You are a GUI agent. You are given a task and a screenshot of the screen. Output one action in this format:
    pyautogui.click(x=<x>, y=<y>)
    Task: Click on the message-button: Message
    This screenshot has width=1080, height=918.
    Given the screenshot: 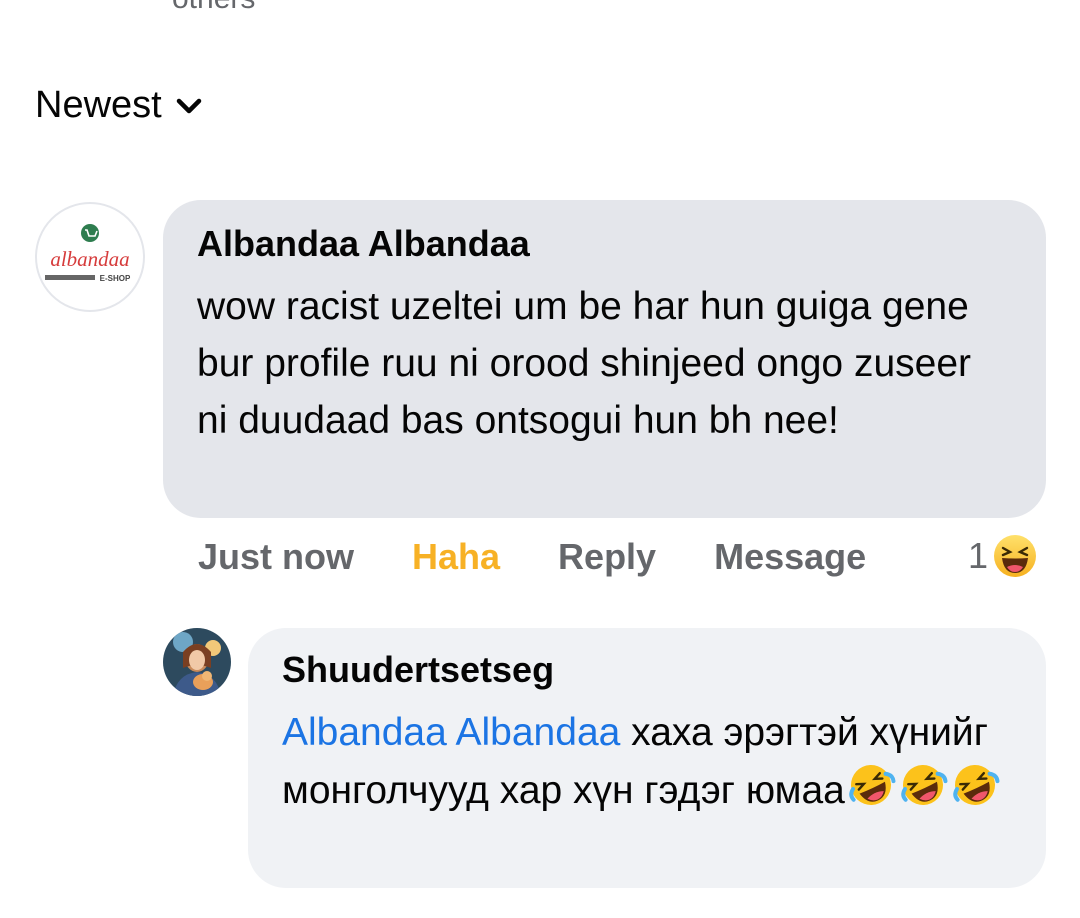 What is the action you would take?
    pyautogui.click(x=790, y=557)
    